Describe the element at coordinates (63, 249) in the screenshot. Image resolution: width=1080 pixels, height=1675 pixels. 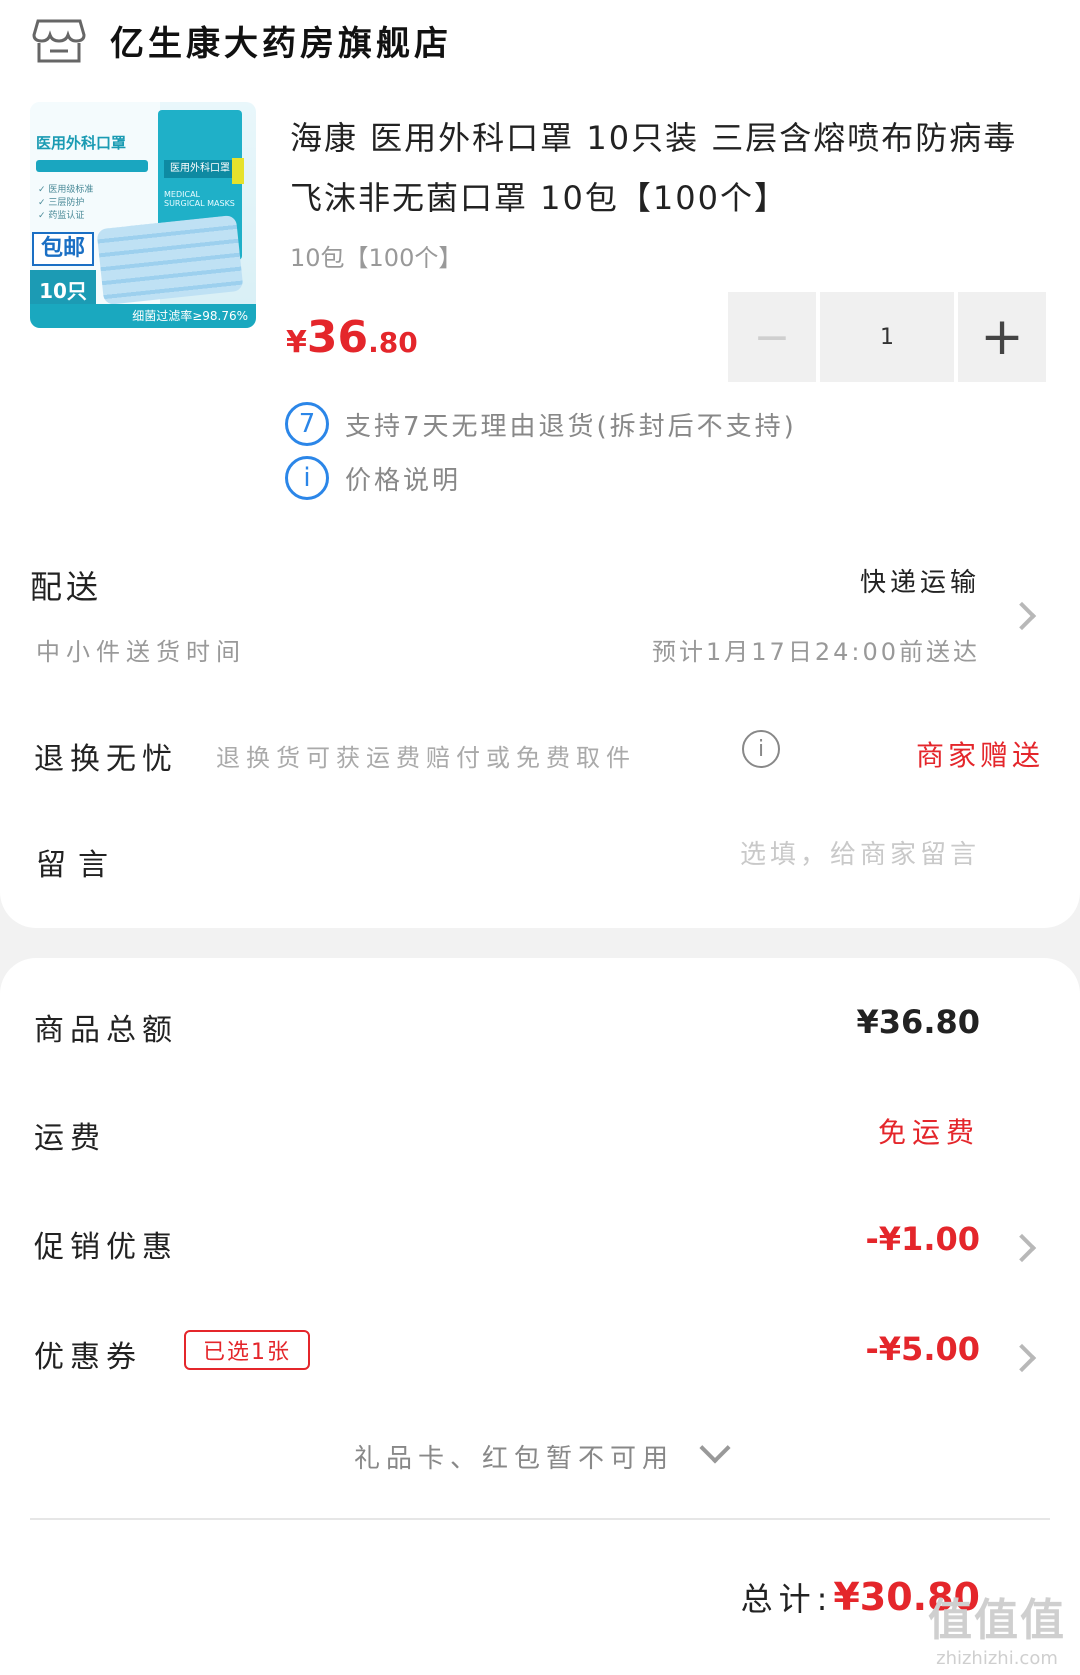
I see `free-shipping-badge: 包邮` at that location.